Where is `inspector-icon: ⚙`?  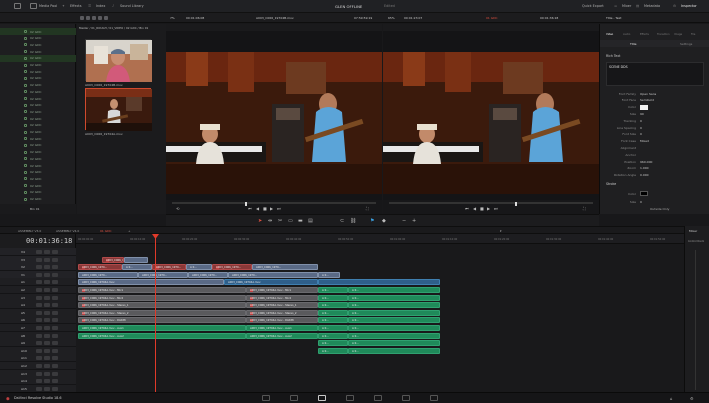 inspector-icon: ⚙ is located at coordinates (674, 6).